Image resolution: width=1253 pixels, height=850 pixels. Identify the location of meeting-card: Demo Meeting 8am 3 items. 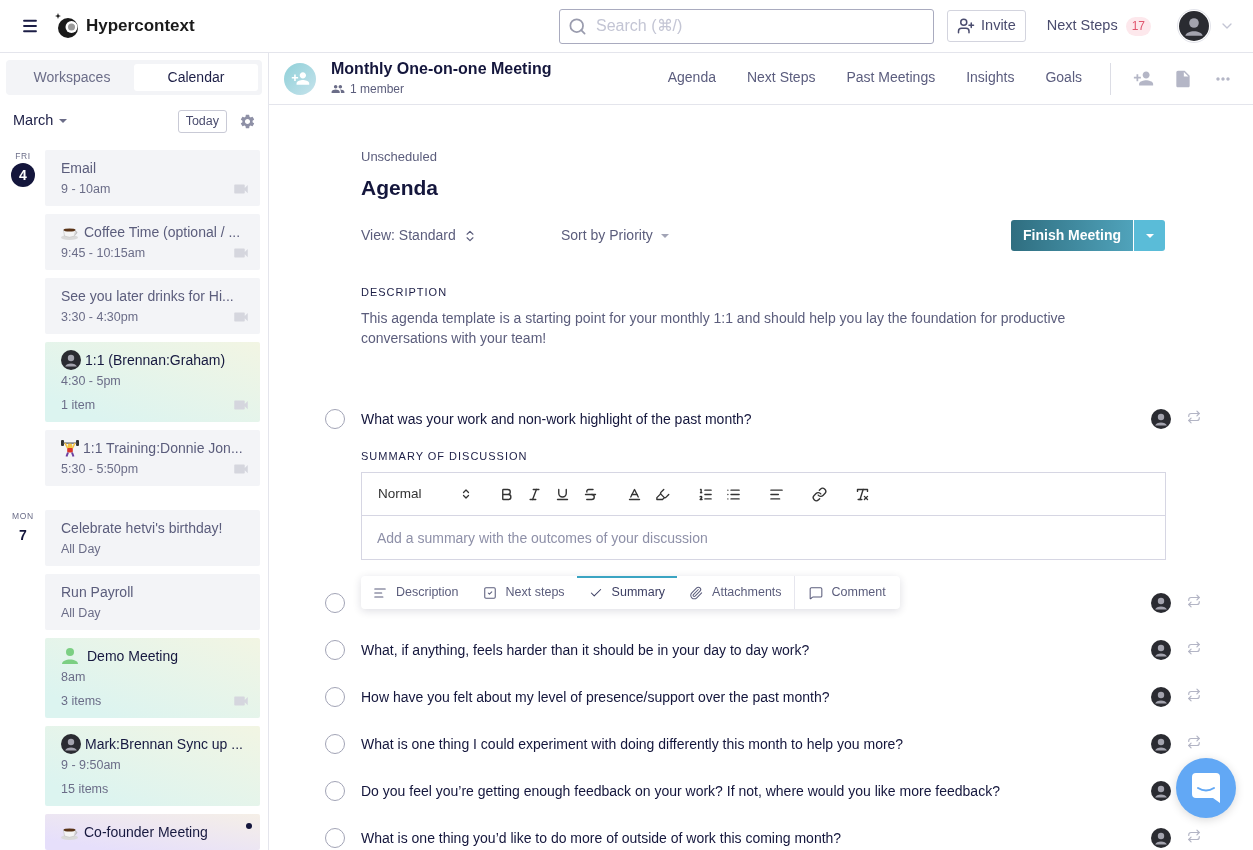
(152, 678).